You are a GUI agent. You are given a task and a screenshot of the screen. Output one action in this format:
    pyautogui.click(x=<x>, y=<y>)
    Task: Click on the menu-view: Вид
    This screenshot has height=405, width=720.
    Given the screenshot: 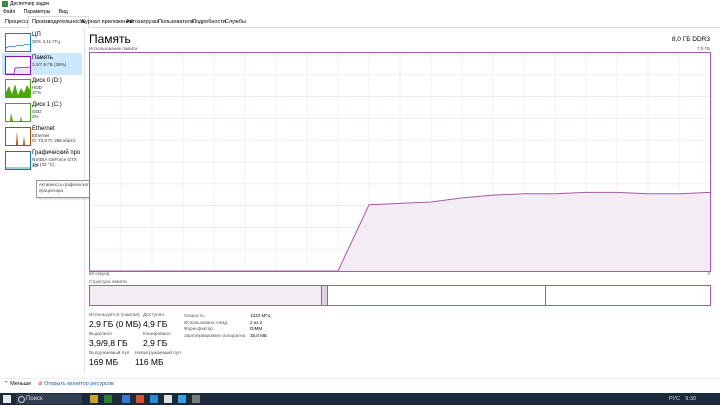 What is the action you would take?
    pyautogui.click(x=63, y=12)
    